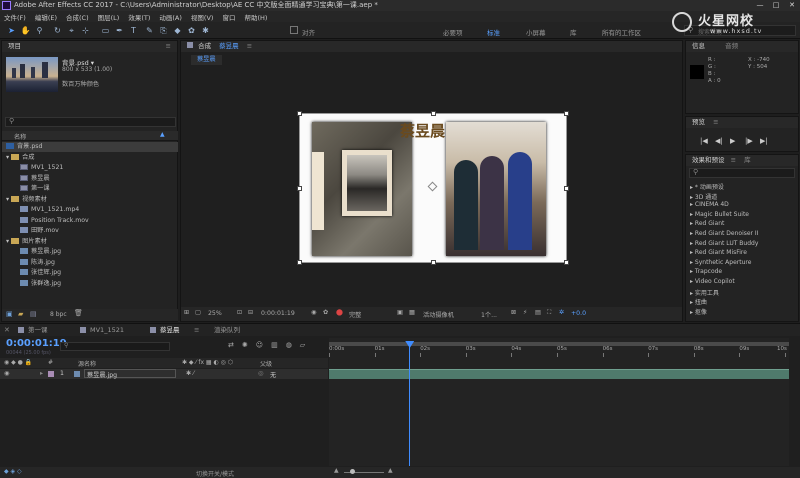 The width and height of the screenshot is (800, 478). I want to click on project-item: 蔡昱晨.jpg, so click(90, 252).